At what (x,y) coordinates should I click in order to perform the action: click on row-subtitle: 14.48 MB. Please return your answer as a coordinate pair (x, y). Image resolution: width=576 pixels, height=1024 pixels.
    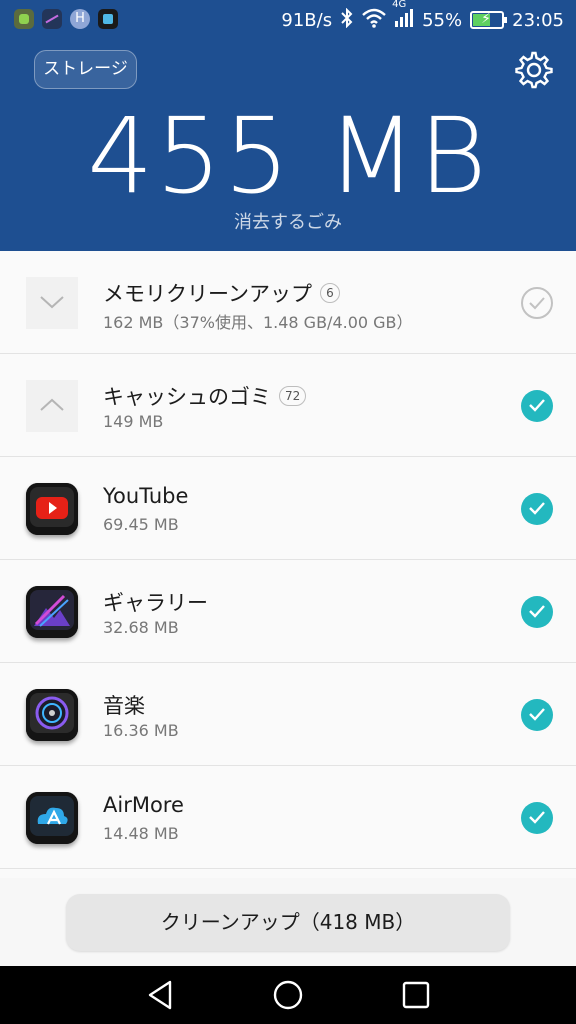
    Looking at the image, I should click on (141, 833).